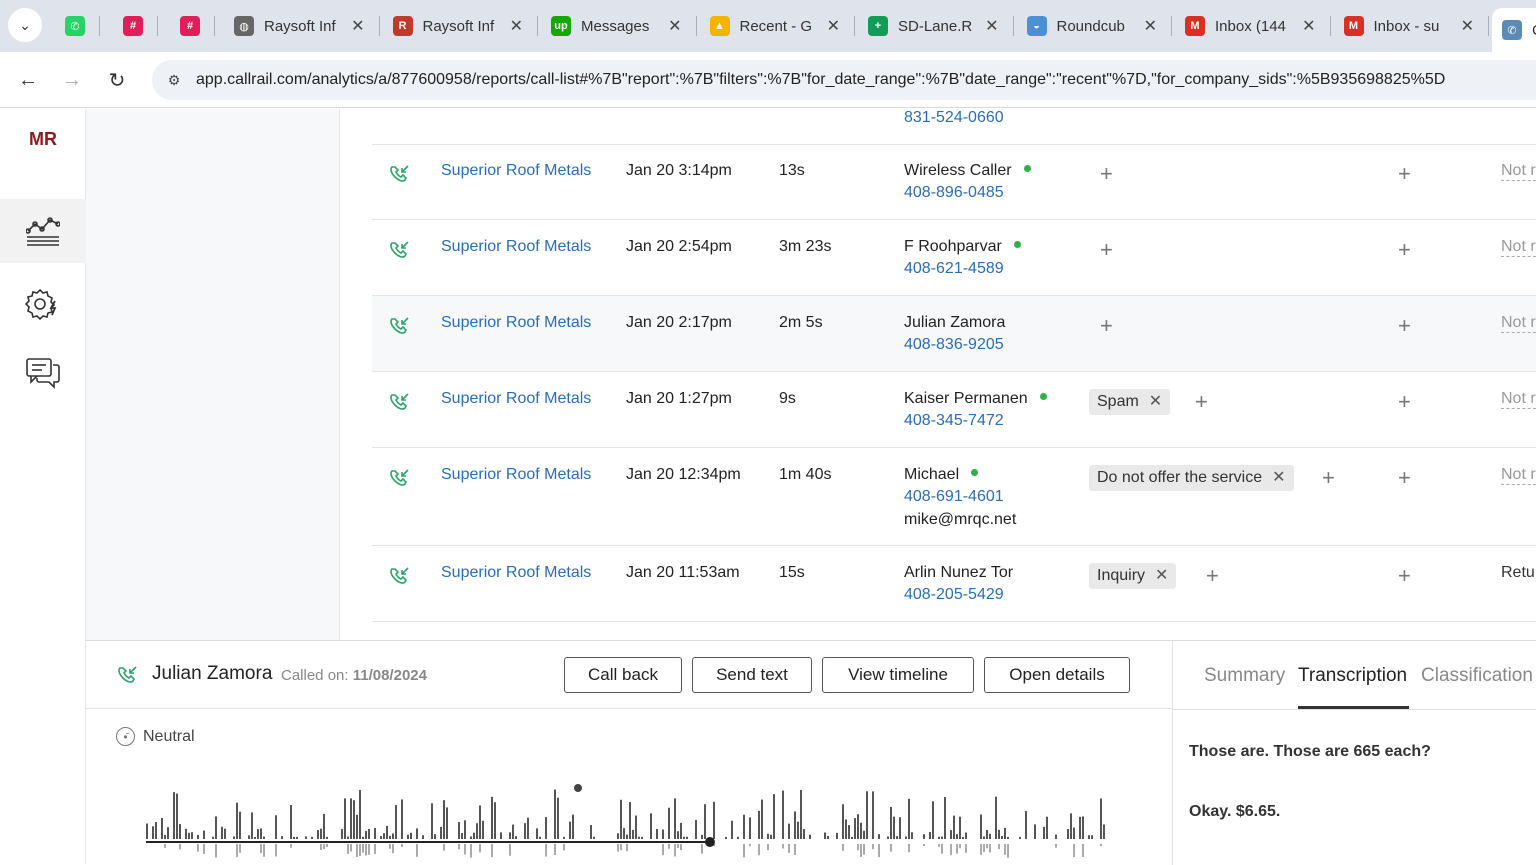 The height and width of the screenshot is (865, 1536). Describe the element at coordinates (28, 80) in the screenshot. I see `back-button: ←` at that location.